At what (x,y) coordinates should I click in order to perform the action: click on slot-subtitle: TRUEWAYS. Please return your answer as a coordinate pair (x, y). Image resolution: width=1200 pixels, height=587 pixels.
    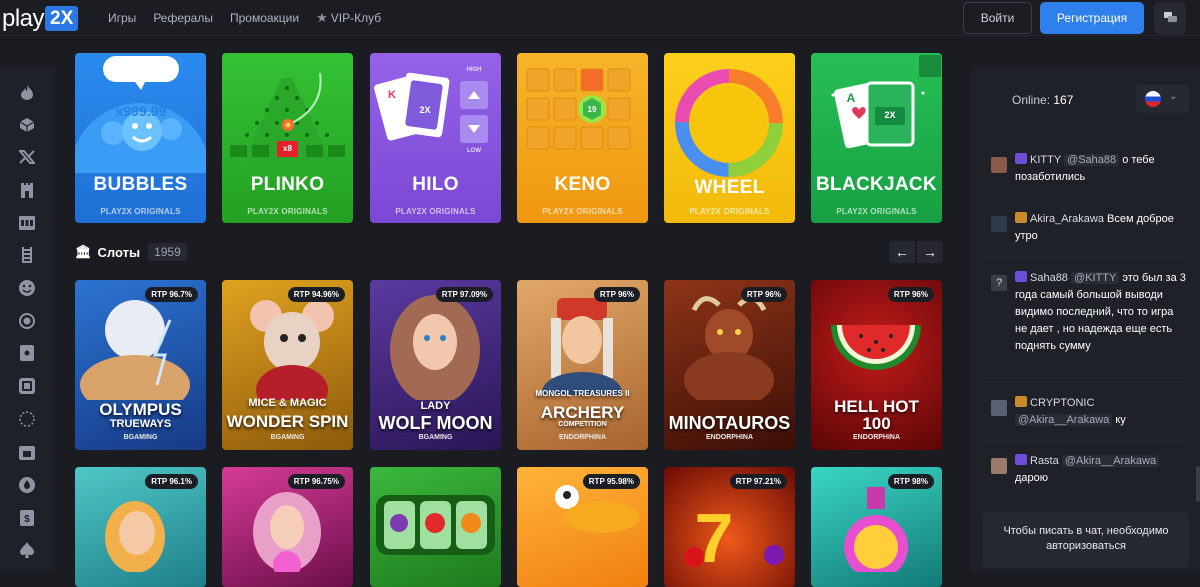
    Looking at the image, I should click on (140, 424).